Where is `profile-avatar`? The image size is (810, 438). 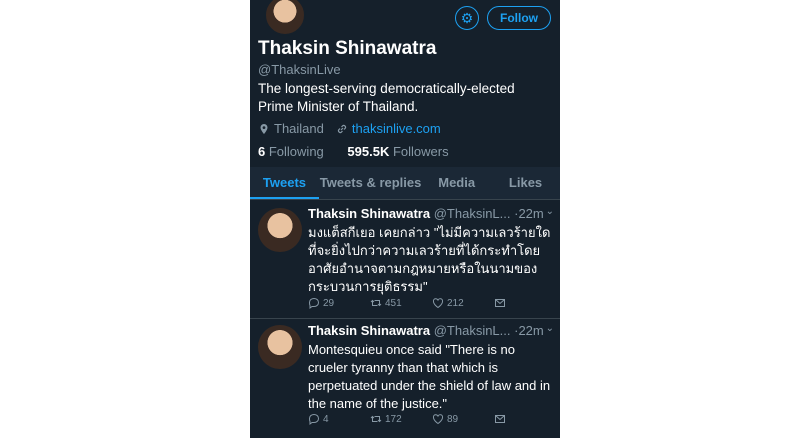 profile-avatar is located at coordinates (285, 18).